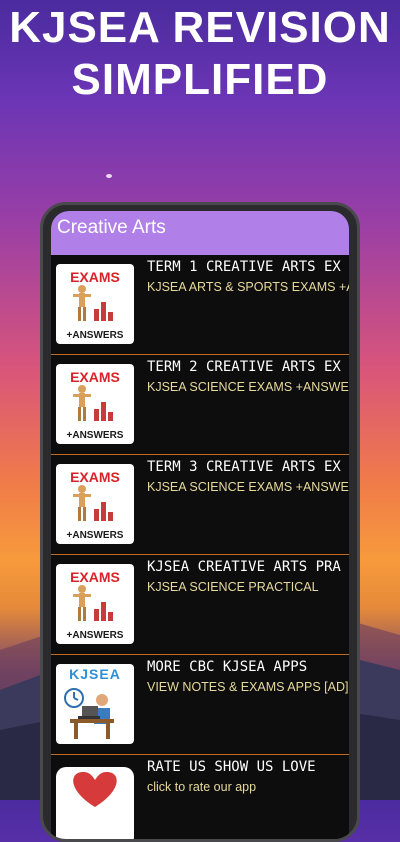  I want to click on item-title: TERM 2 CREATIVE ARTS EX, so click(244, 367).